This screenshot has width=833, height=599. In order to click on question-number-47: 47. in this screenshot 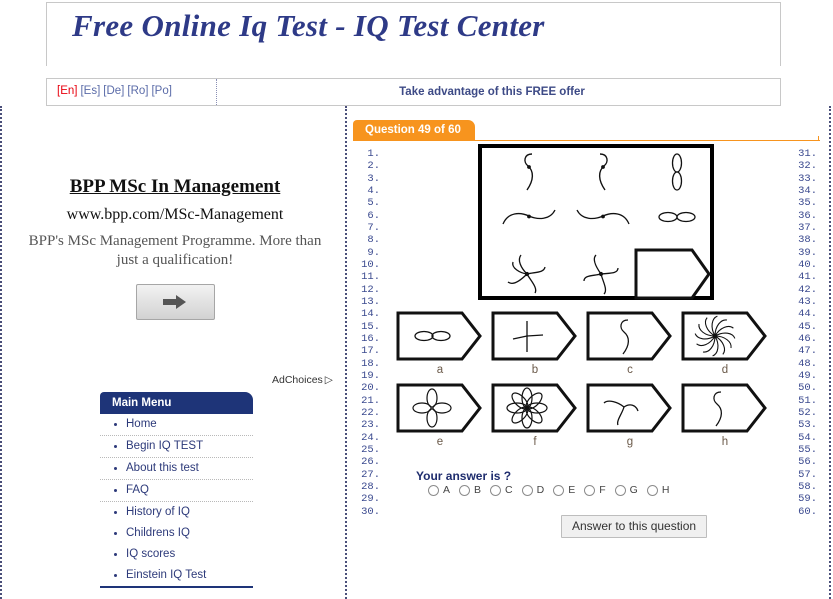, I will do `click(806, 351)`.